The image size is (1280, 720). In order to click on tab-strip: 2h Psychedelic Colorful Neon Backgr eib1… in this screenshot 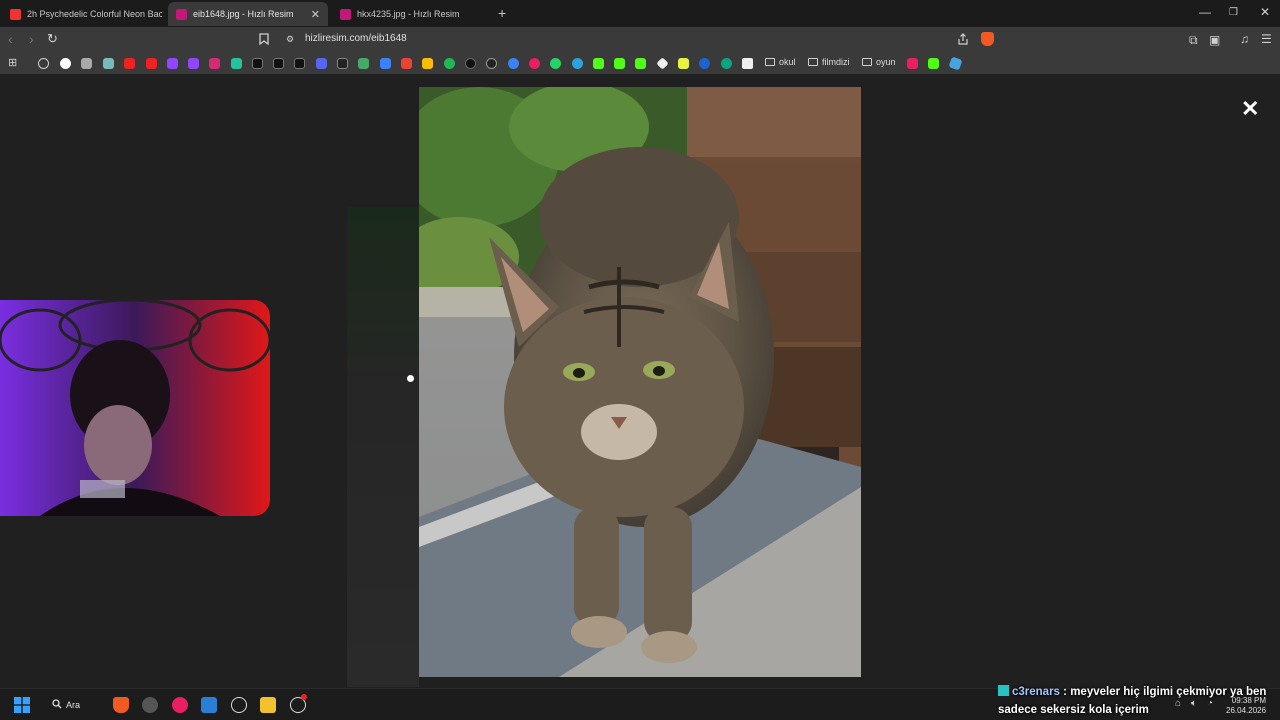, I will do `click(640, 13)`.